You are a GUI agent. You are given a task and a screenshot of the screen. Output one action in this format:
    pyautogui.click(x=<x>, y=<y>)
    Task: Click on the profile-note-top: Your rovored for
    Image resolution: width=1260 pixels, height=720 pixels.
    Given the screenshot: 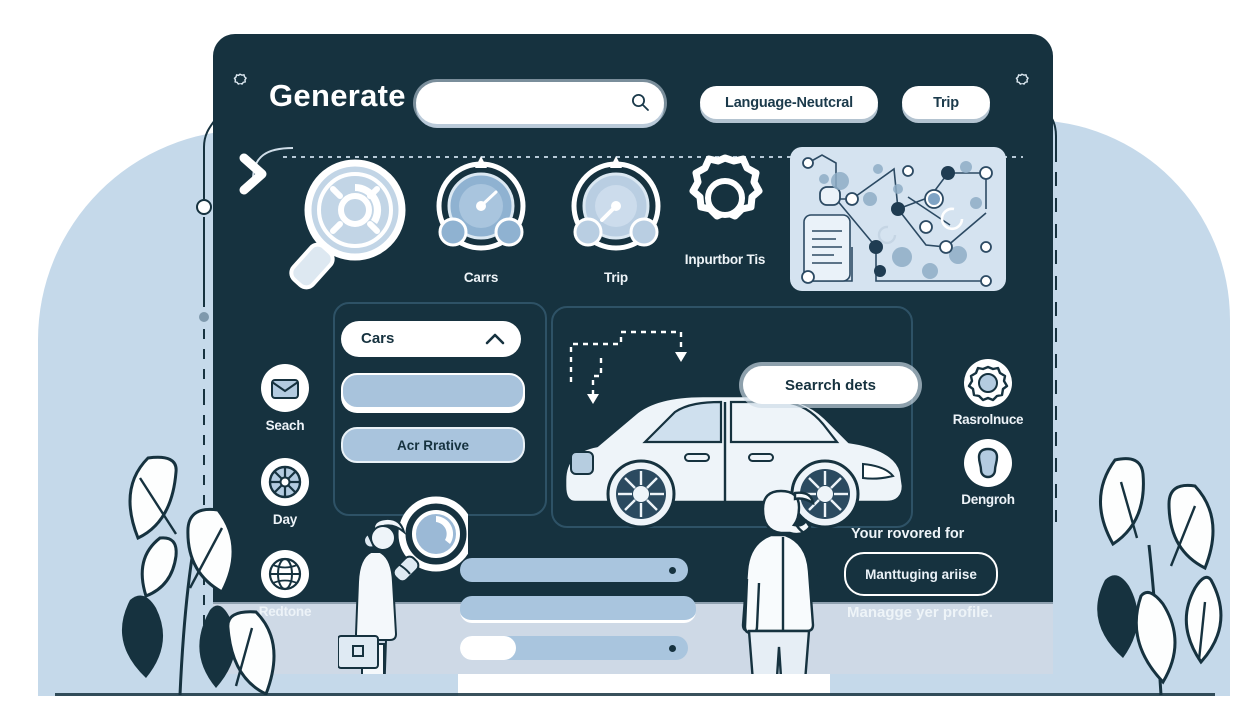 What is the action you would take?
    pyautogui.click(x=908, y=534)
    